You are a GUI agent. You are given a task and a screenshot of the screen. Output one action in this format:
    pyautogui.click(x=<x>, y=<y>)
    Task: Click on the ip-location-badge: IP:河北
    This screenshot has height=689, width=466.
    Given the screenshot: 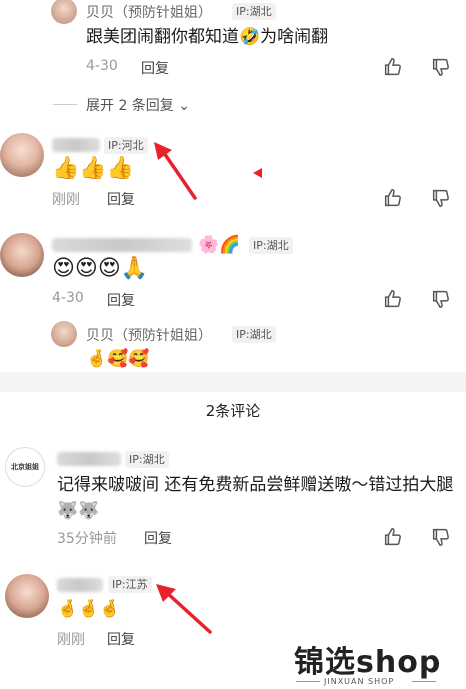 What is the action you would take?
    pyautogui.click(x=126, y=145)
    